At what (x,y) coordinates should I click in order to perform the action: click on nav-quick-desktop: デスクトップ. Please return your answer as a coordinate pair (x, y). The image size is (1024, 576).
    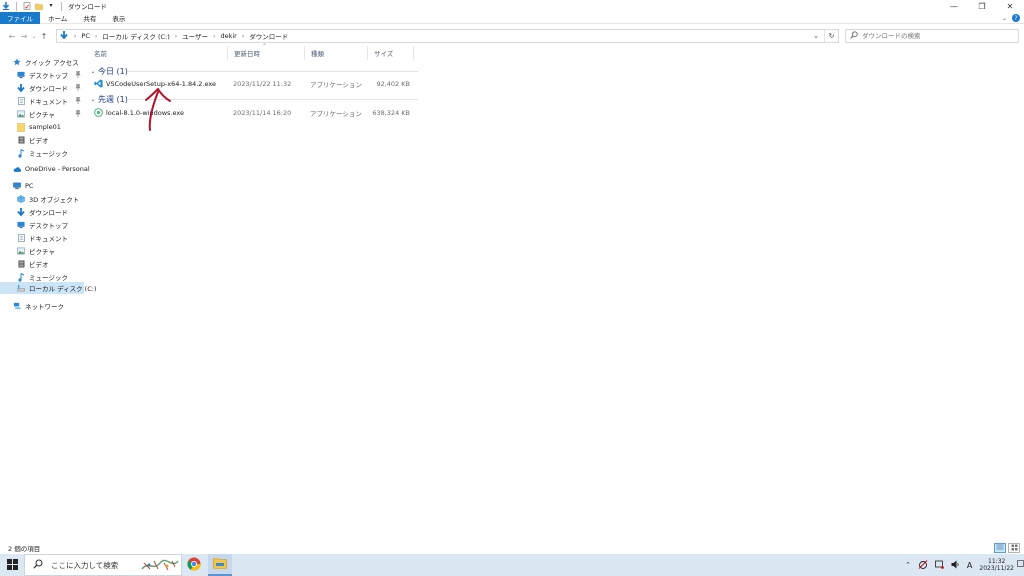
    Looking at the image, I should click on (42, 75).